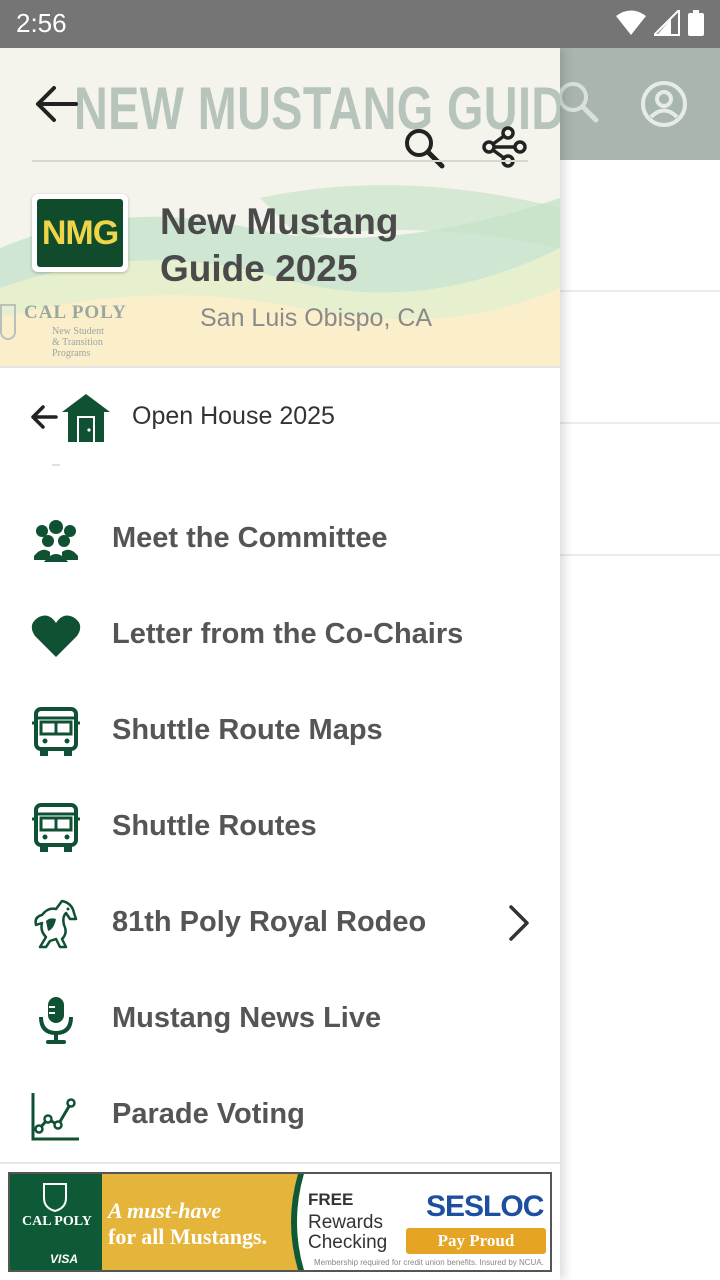  I want to click on app-logo-text: NMG, so click(80, 233).